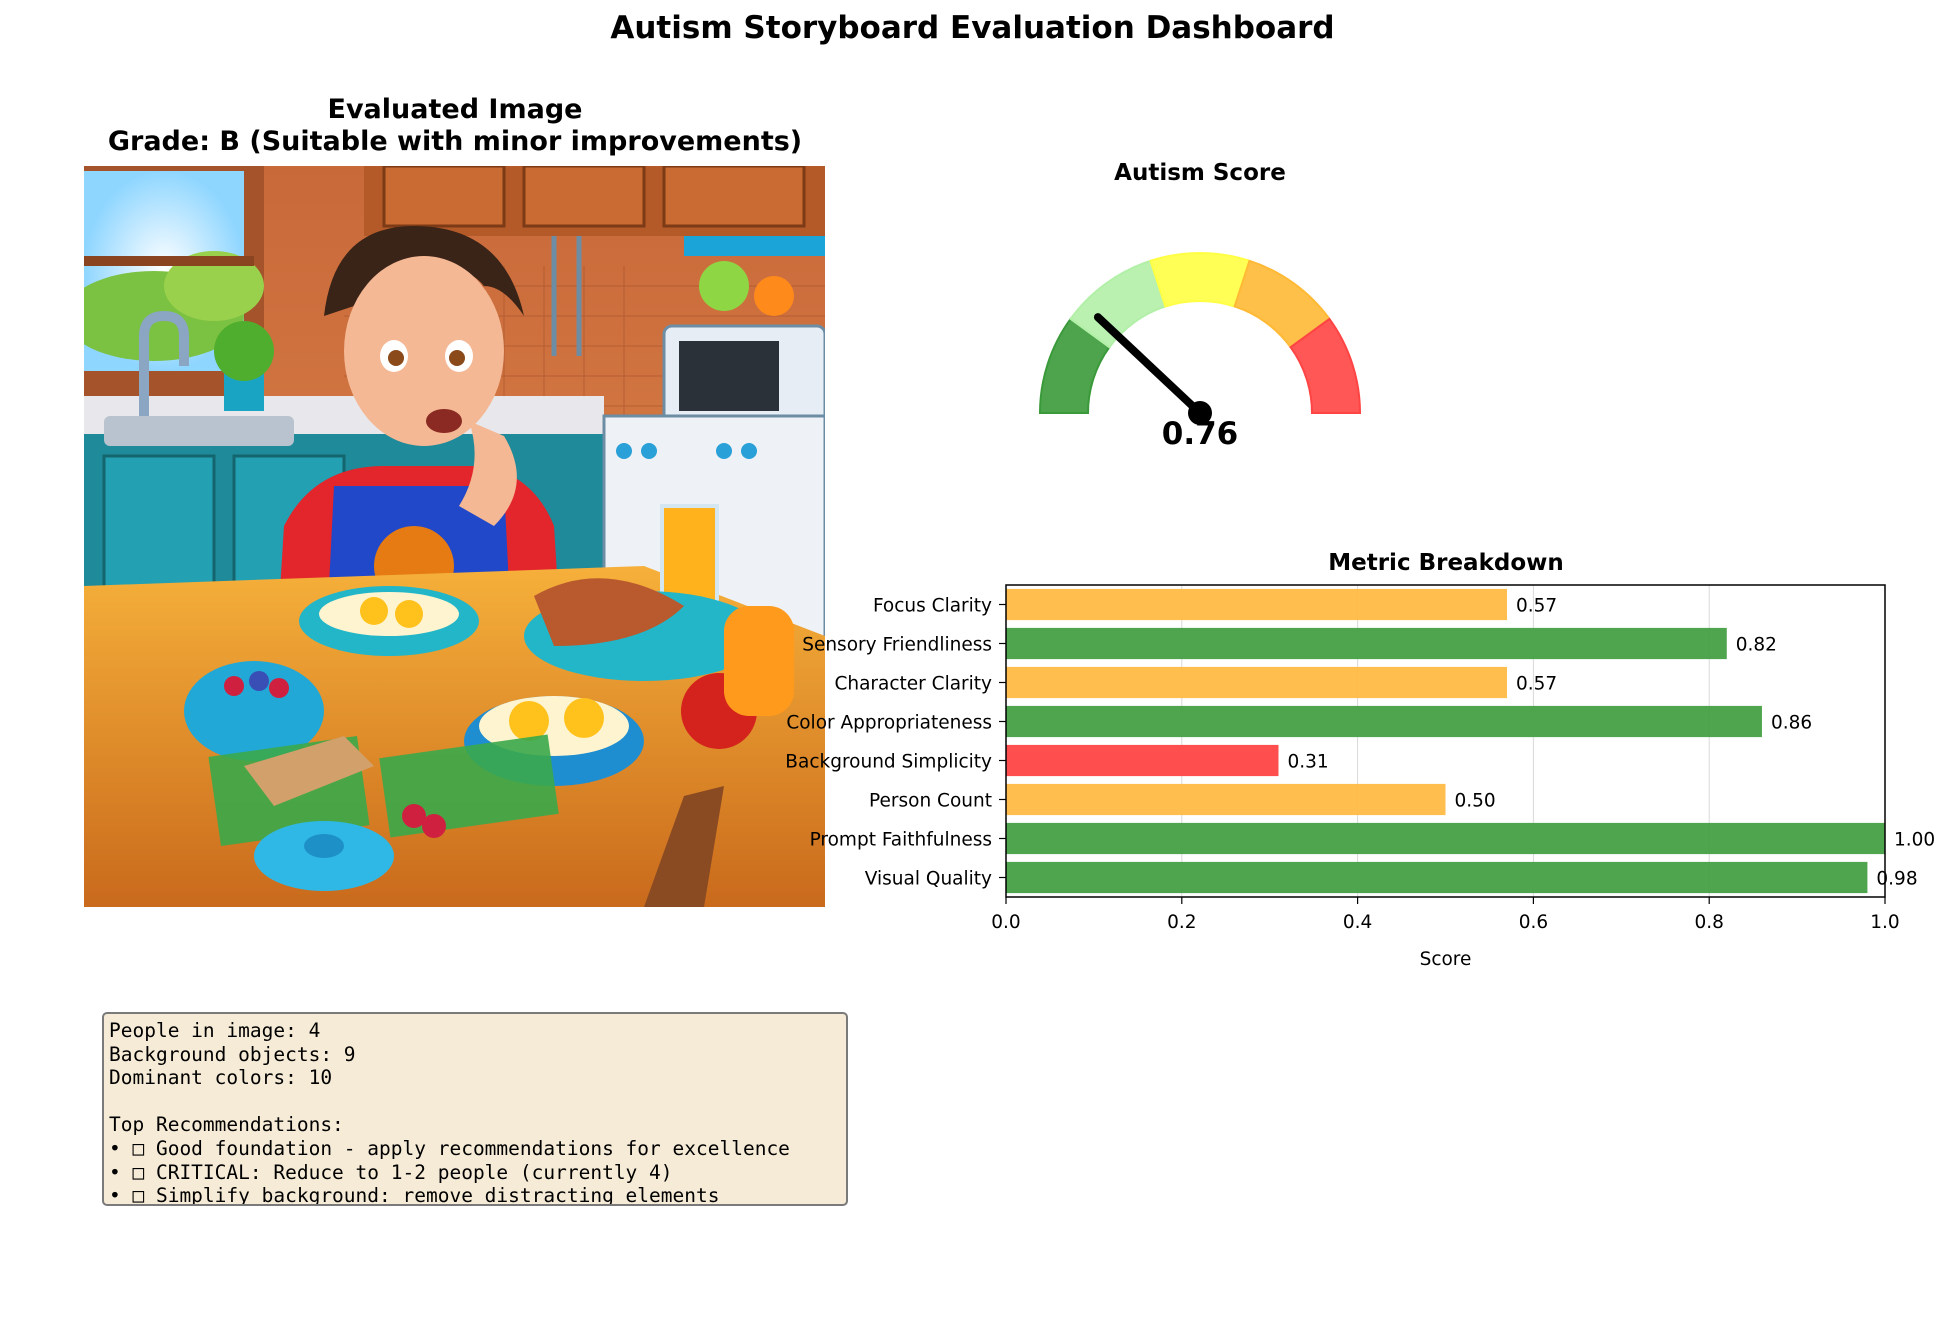  What do you see at coordinates (1445, 915) in the screenshot?
I see `x-tick-labels: 0.0 0.2 0.4 0.6 0.8 1.0` at bounding box center [1445, 915].